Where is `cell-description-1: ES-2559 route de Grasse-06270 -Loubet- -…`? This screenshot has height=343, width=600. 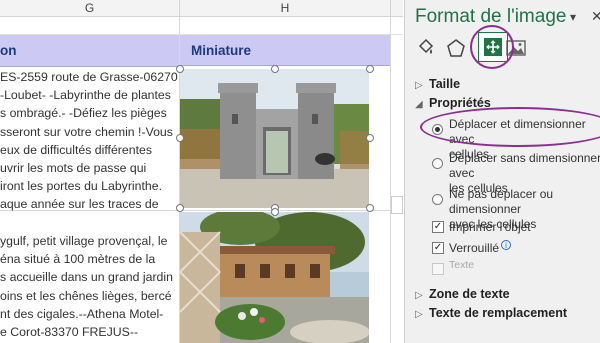
cell-description-1: ES-2559 route de Grasse-06270 -Loubet- -… is located at coordinates (89, 141).